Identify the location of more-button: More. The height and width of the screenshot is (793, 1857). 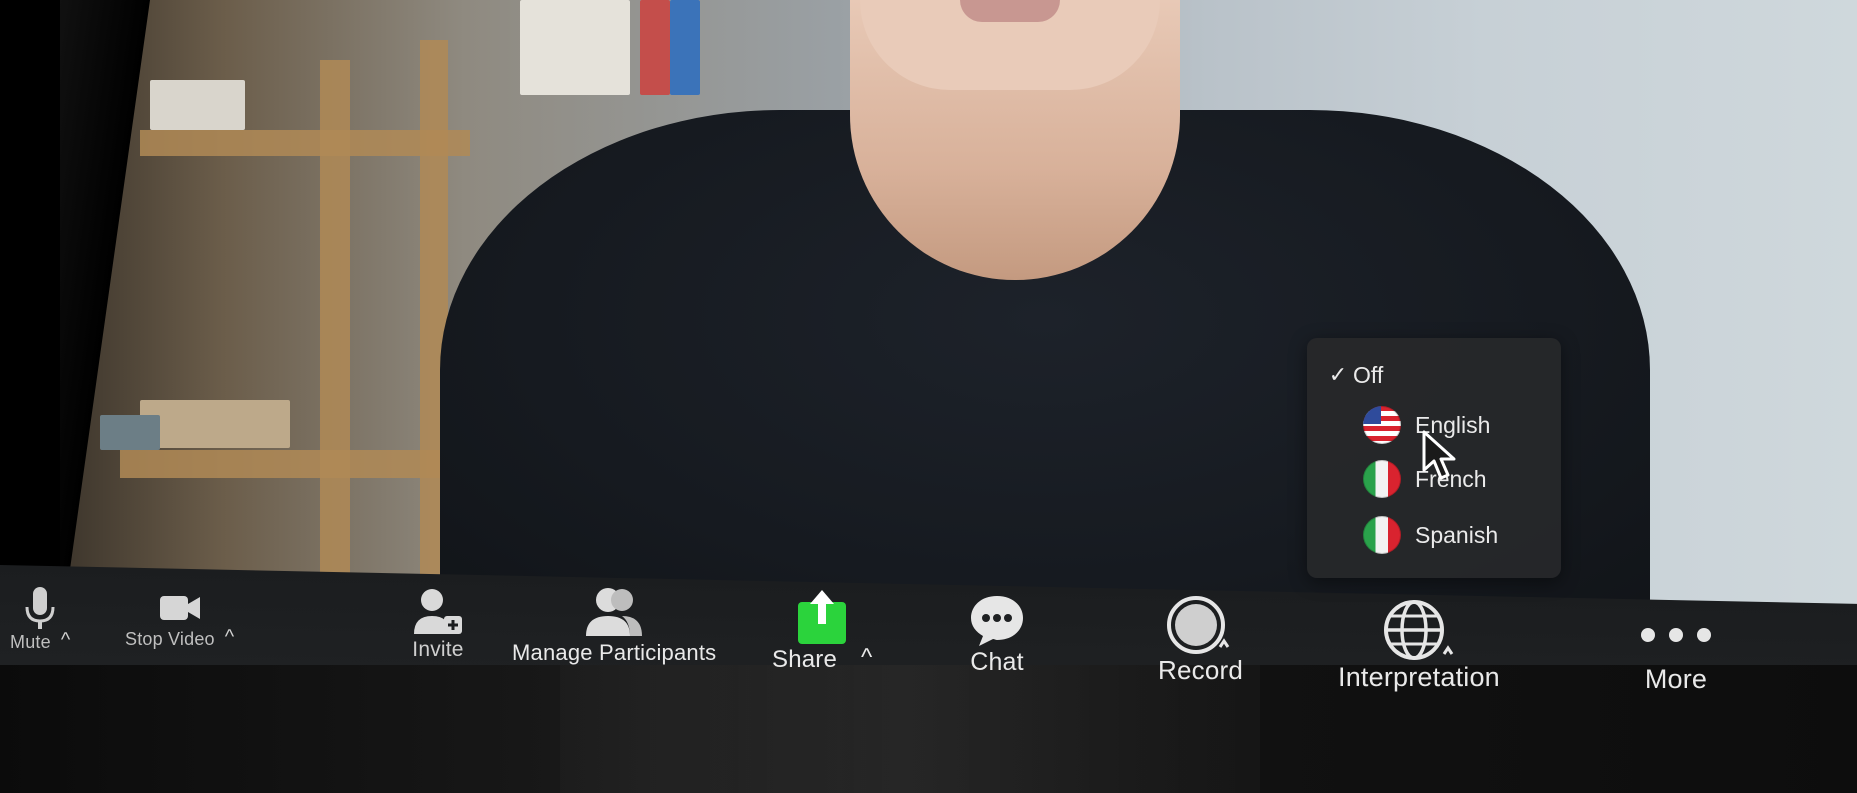
(1676, 657).